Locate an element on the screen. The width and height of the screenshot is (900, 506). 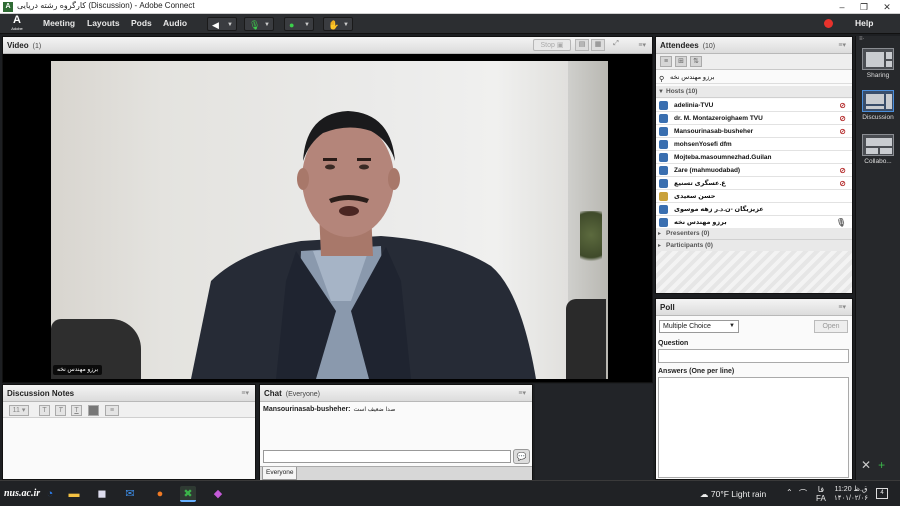
fullscreen-icon: ⤢ is located at coordinates (616, 45).